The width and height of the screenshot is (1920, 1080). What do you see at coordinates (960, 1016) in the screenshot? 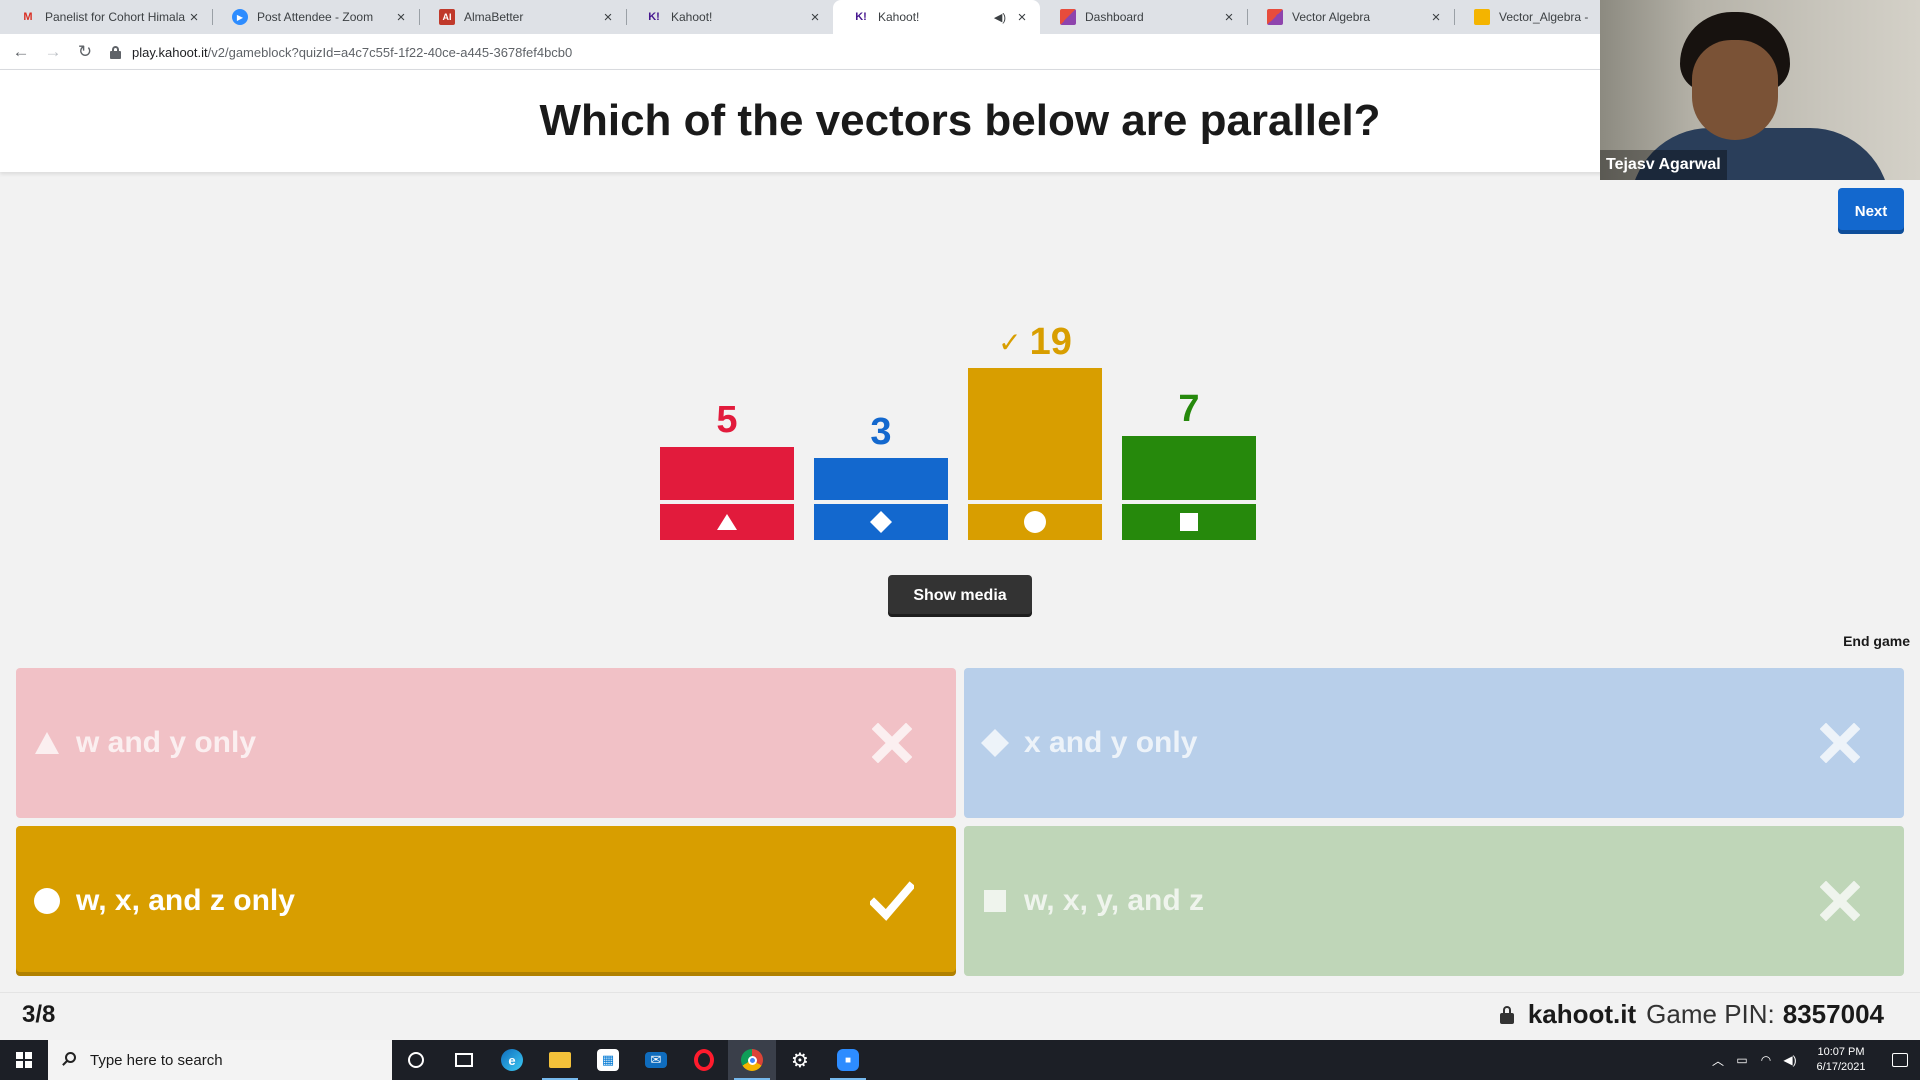
I see `game-footer: 3/8 kahoot.it Game PIN: 8357004` at bounding box center [960, 1016].